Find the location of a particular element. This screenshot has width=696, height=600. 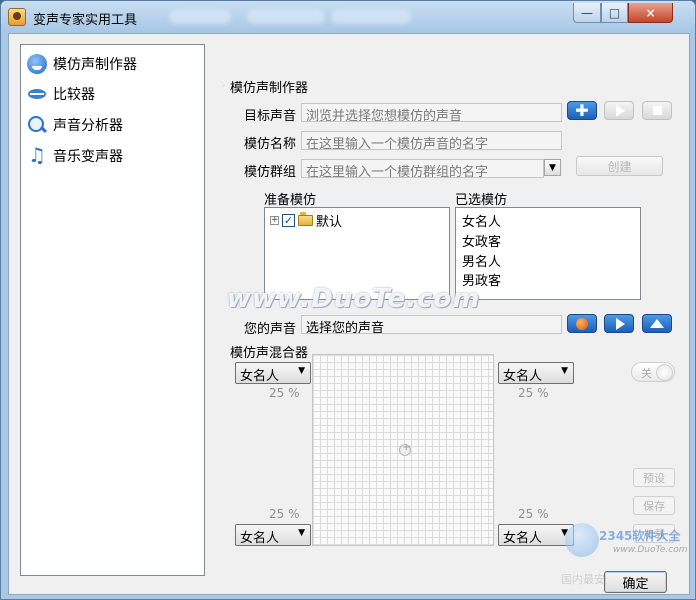

plus-icon: ✚ is located at coordinates (582, 110).